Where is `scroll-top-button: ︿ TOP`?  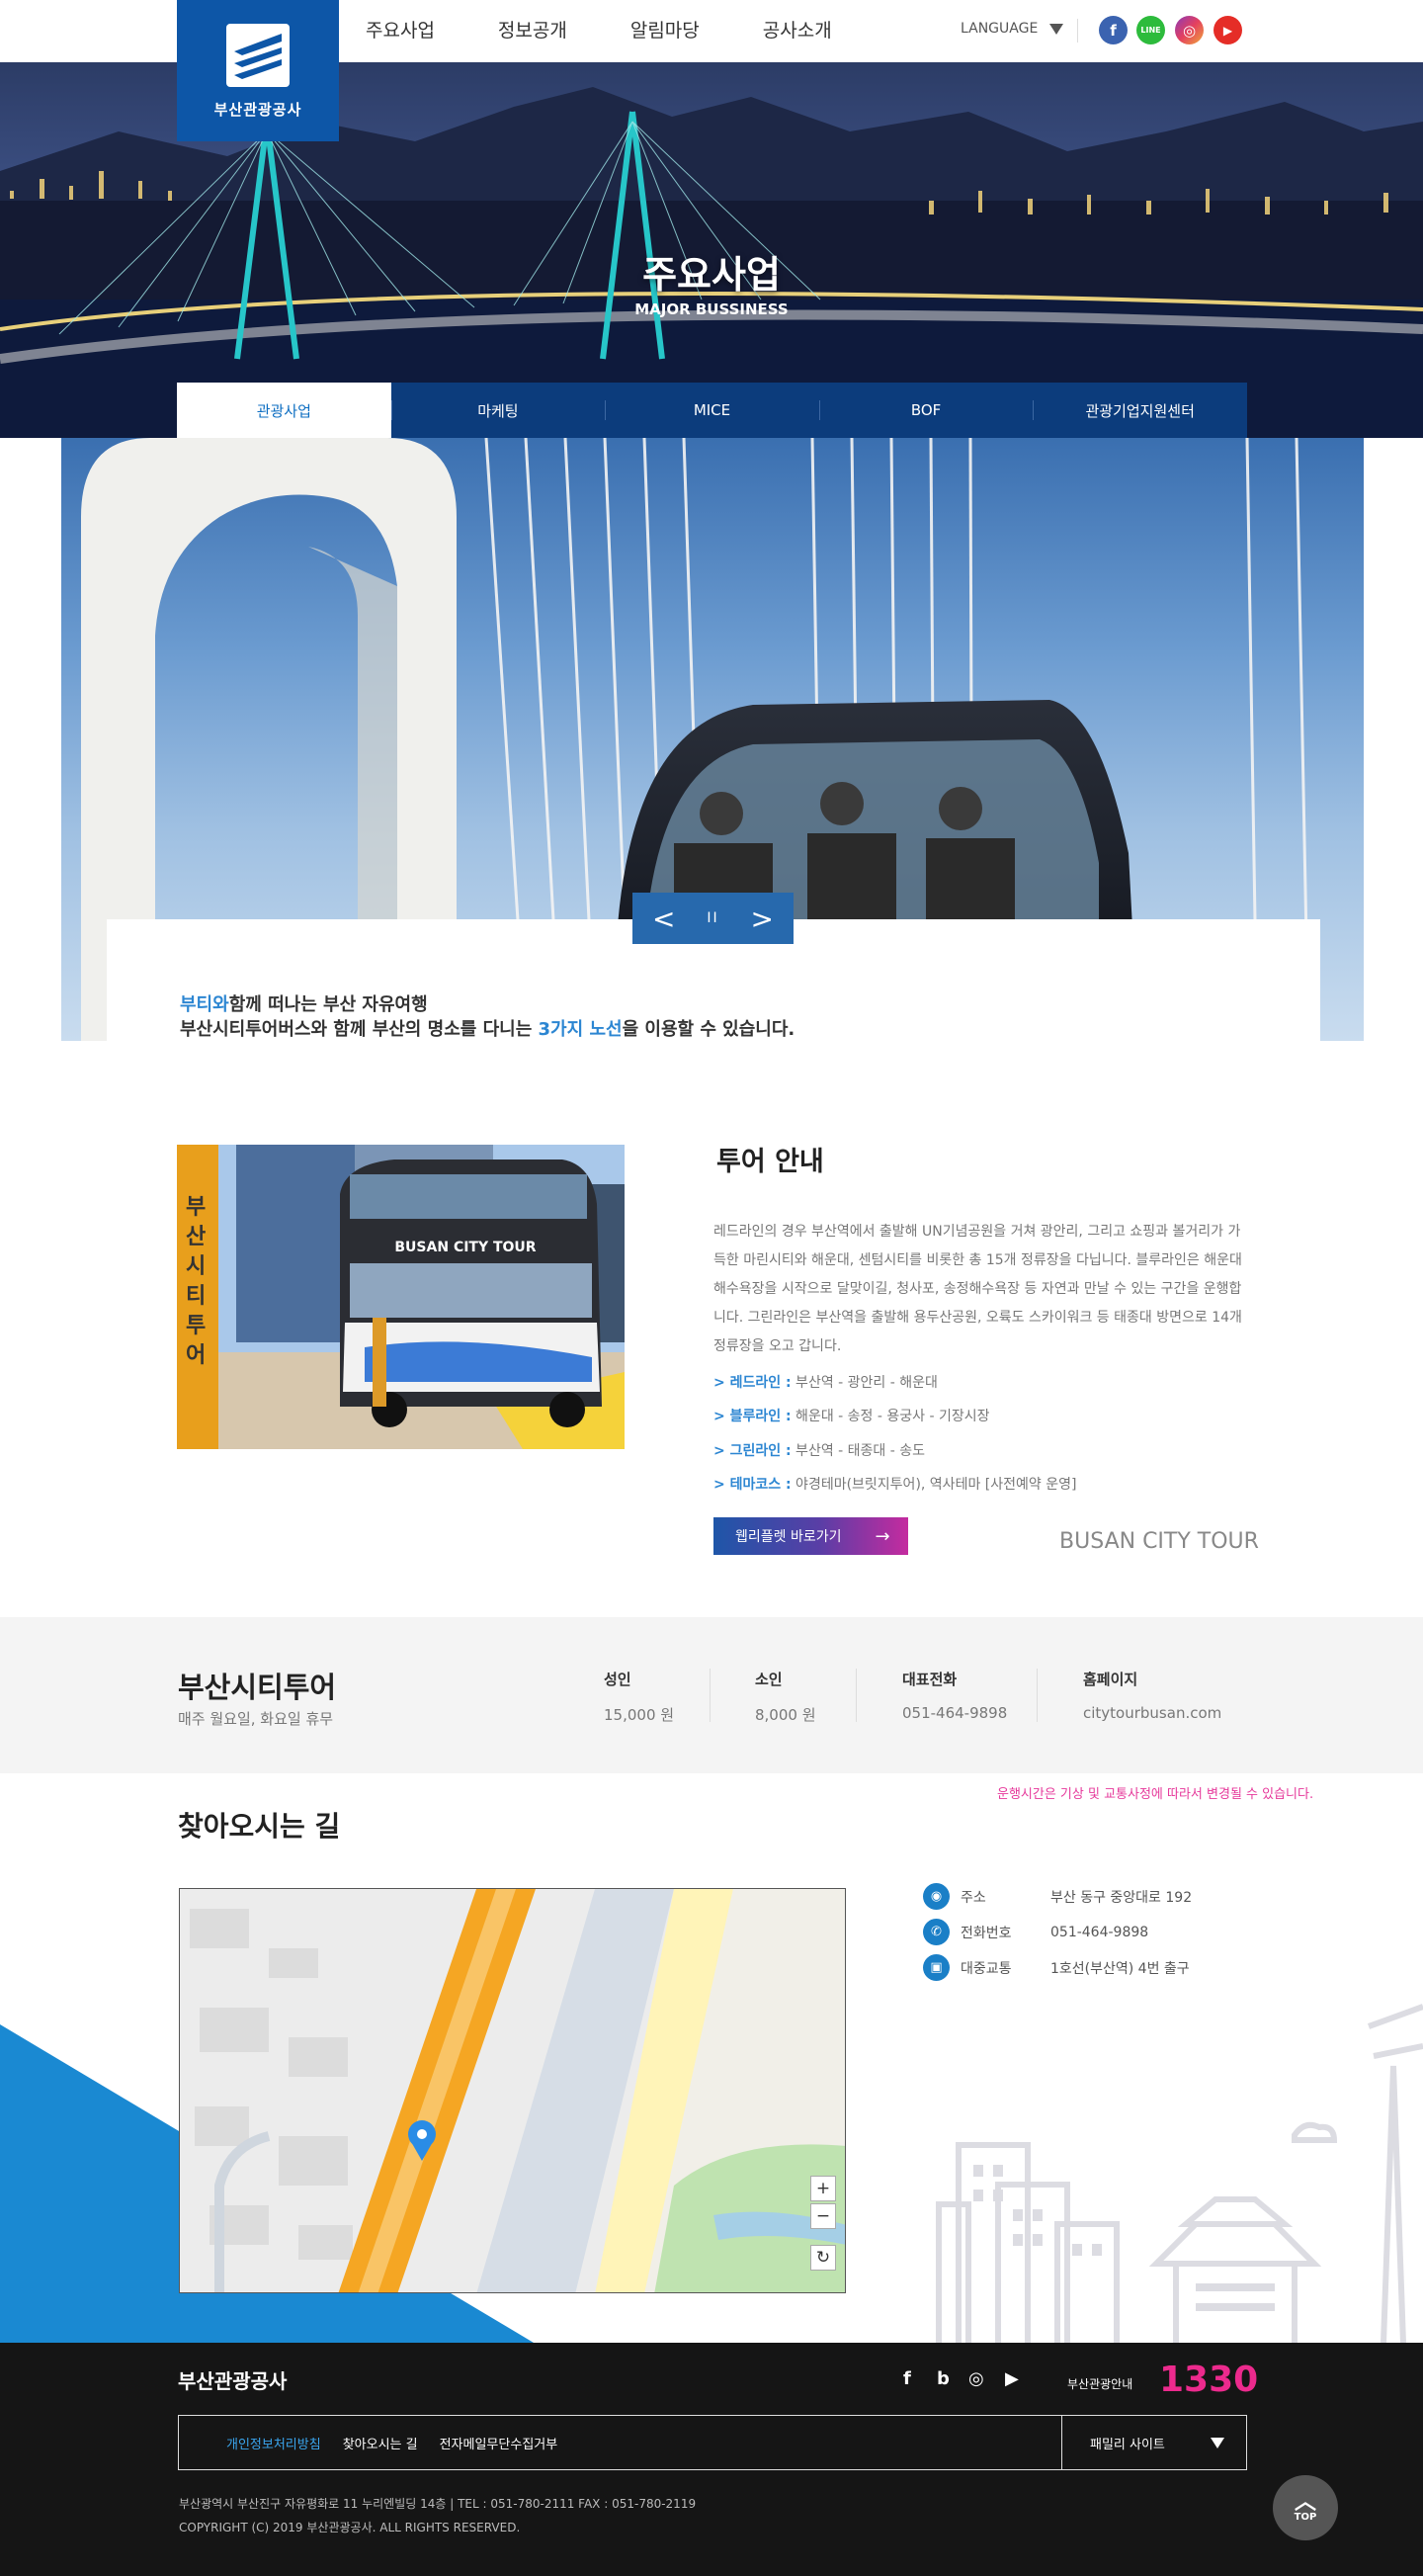
scroll-top-button: ︿ TOP is located at coordinates (1305, 2507).